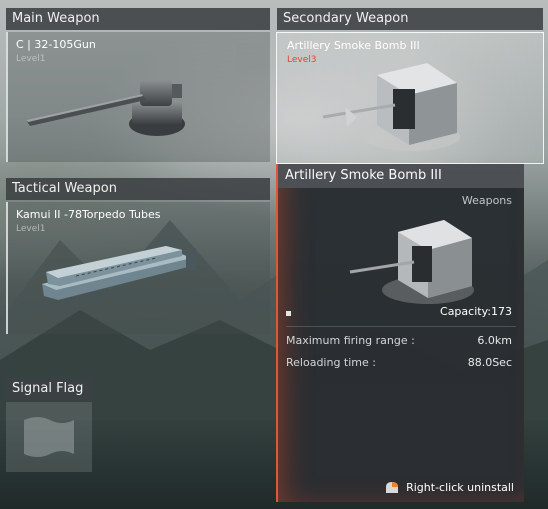  I want to click on secondary-weapon-header: Secondary Weapon, so click(410, 19).